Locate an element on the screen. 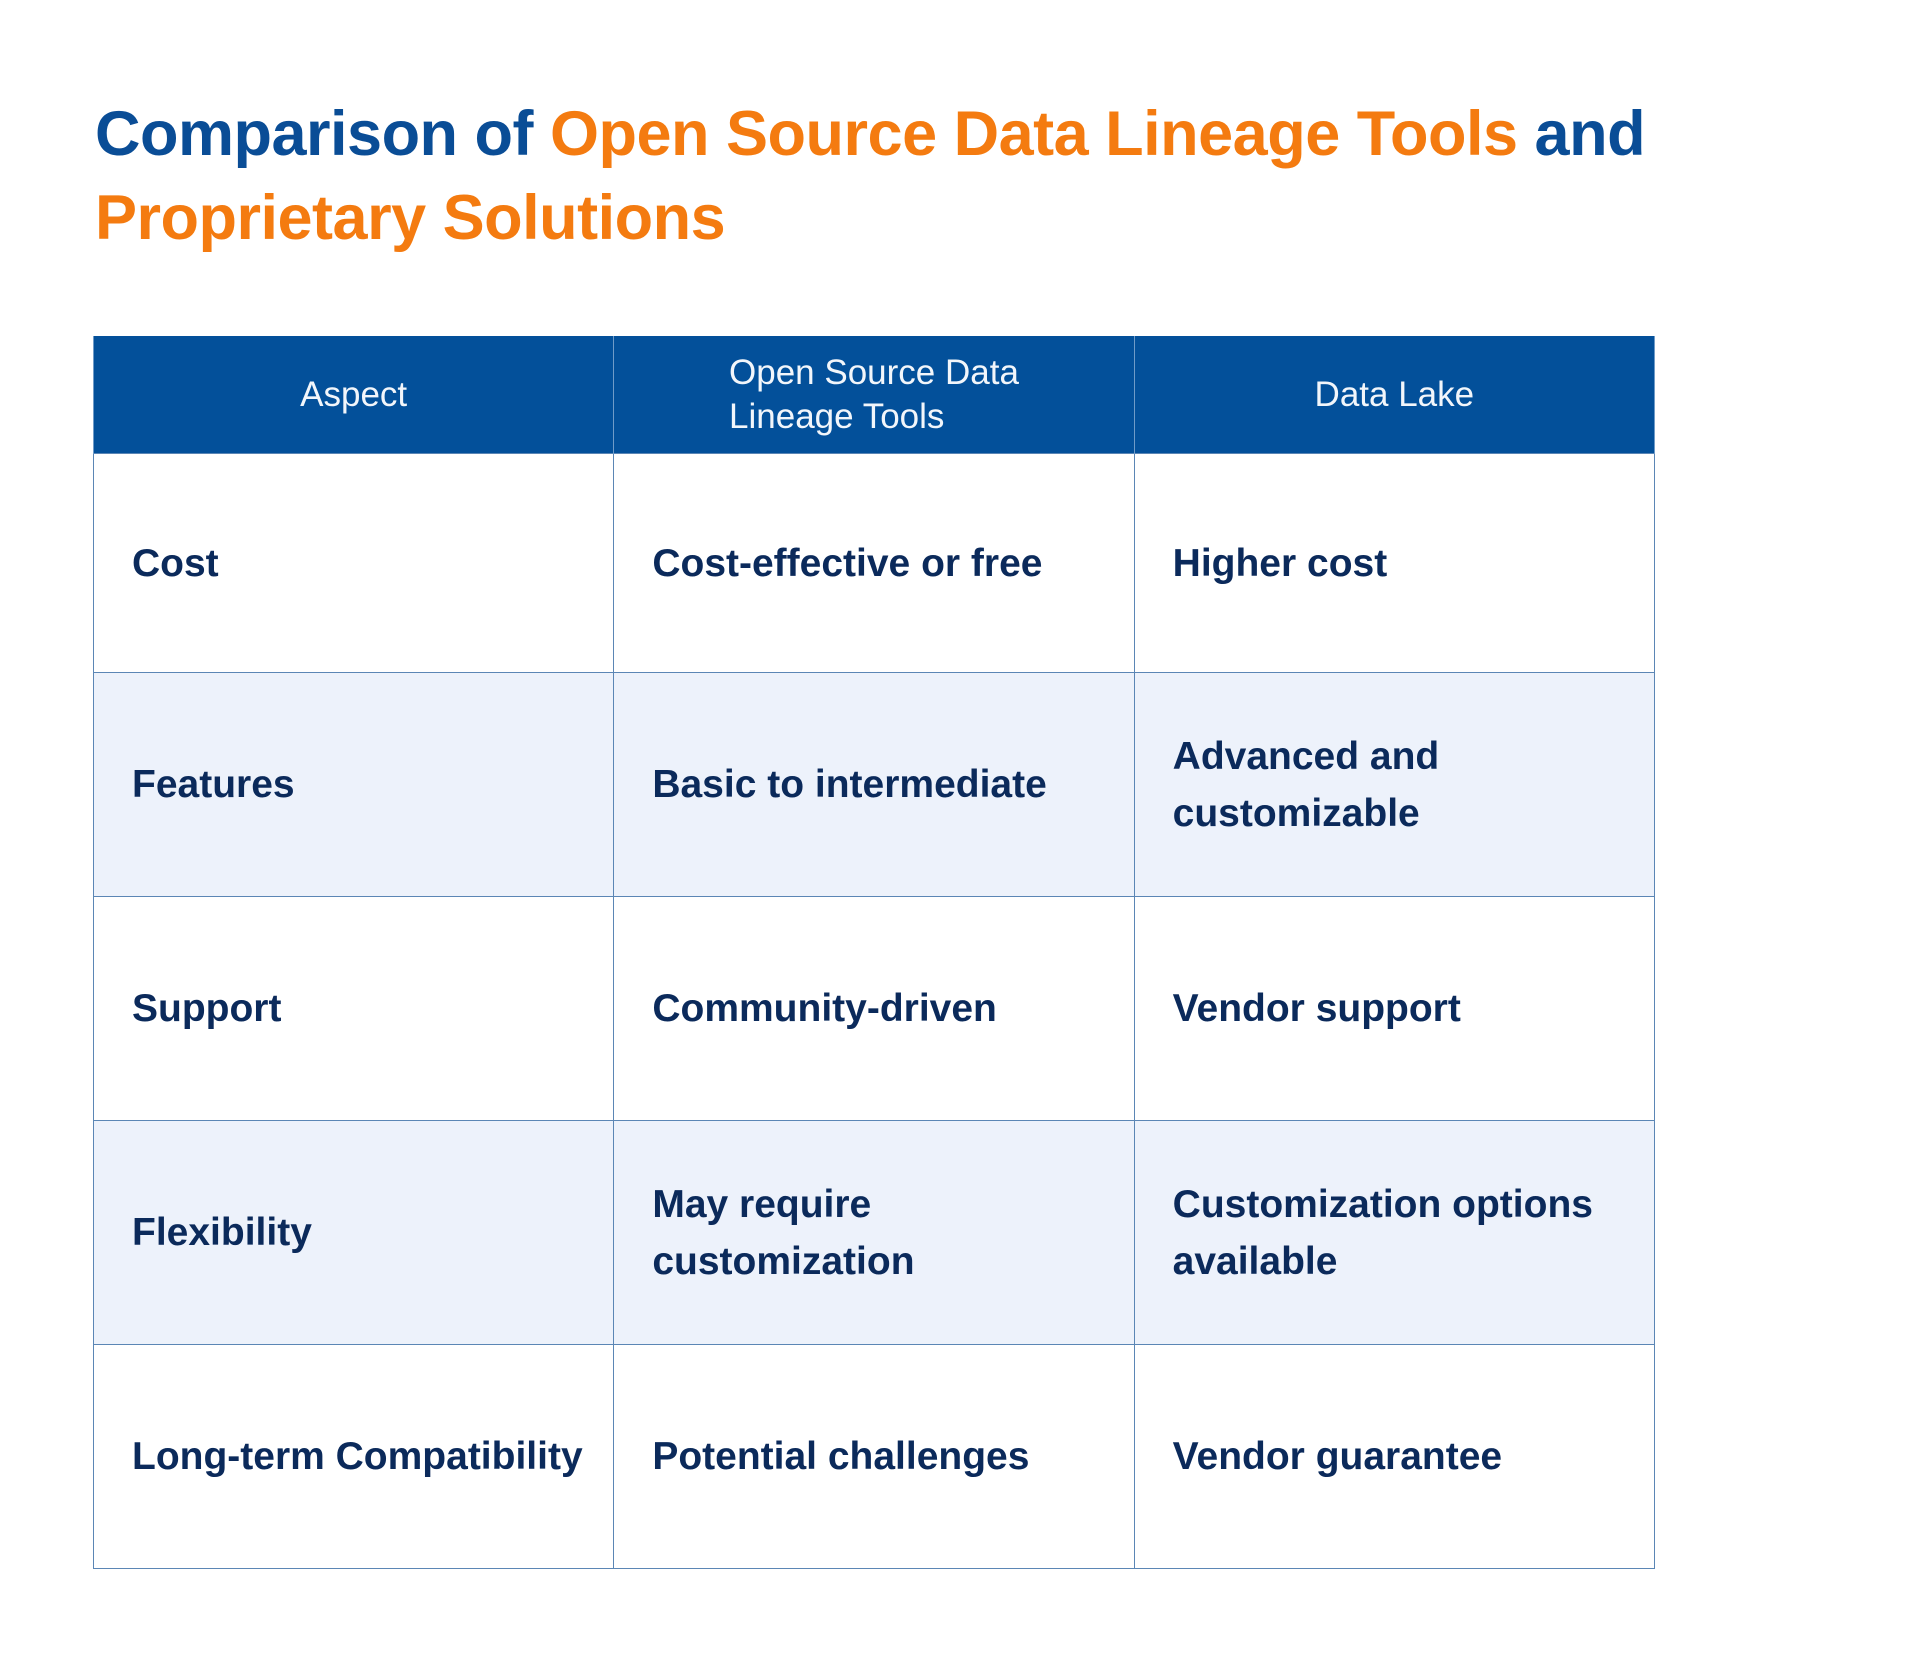 Image resolution: width=1920 pixels, height=1674 pixels. header-open-source-line-2: Lineage Tools is located at coordinates (837, 416).